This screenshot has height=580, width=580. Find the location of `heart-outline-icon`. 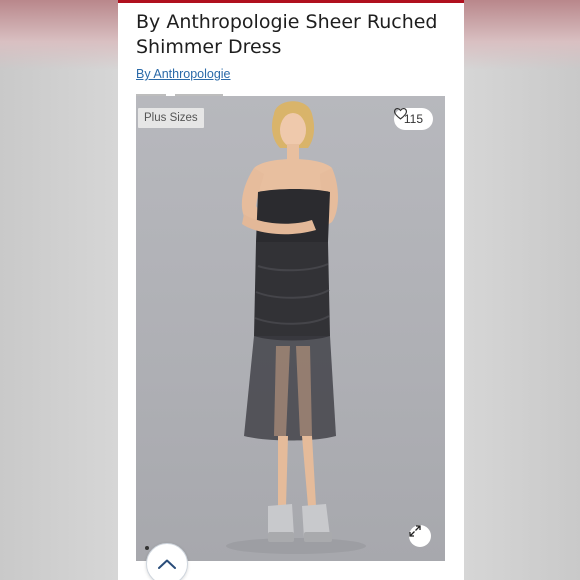

heart-outline-icon is located at coordinates (400, 114).